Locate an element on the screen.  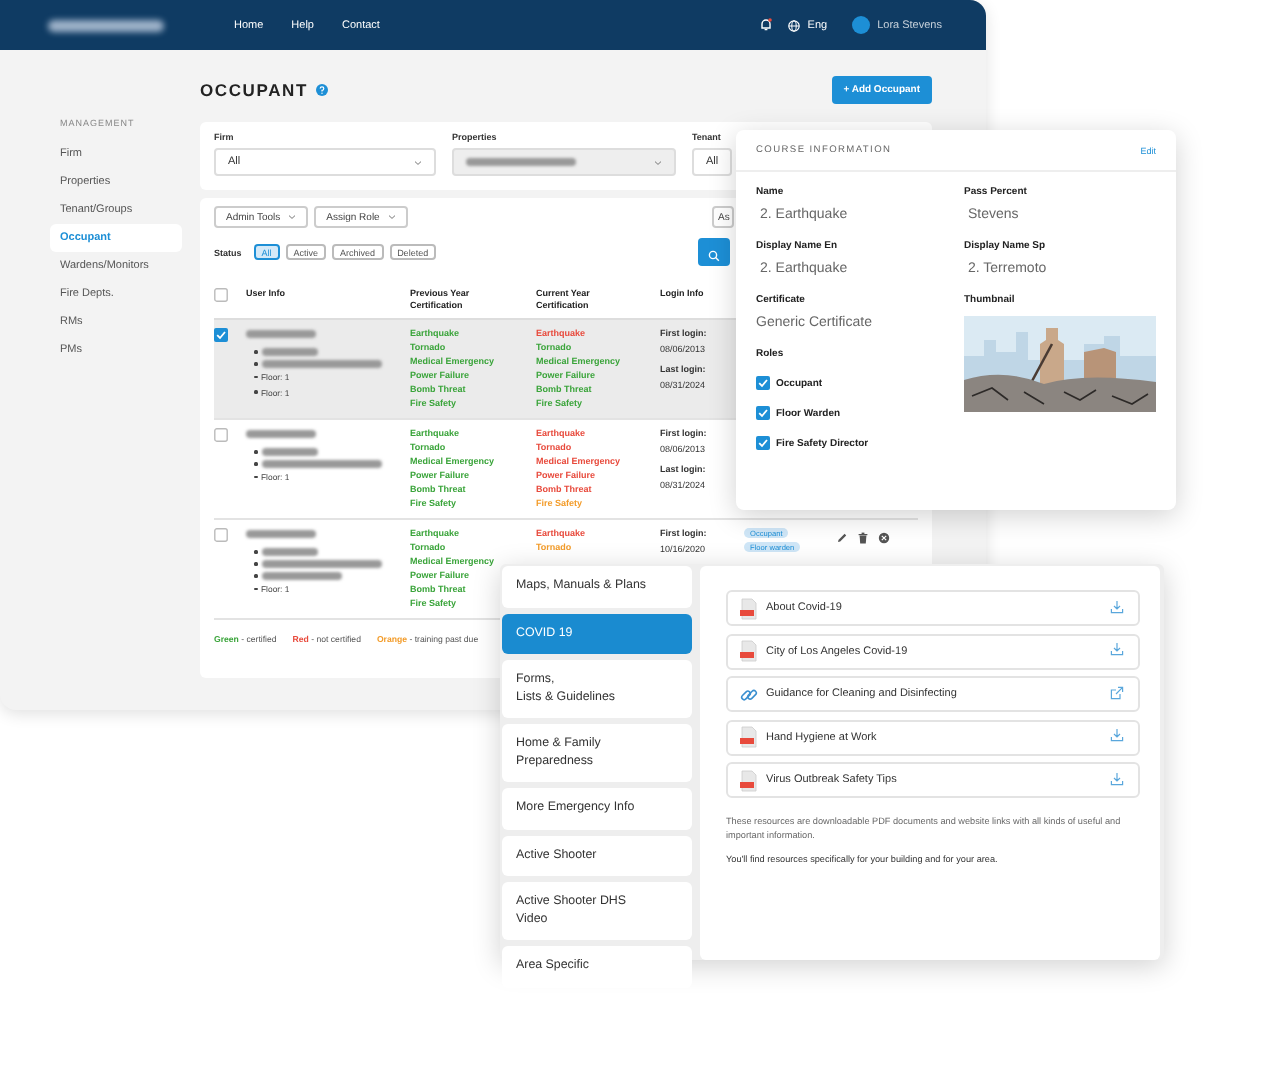
avatar is located at coordinates (860, 25).